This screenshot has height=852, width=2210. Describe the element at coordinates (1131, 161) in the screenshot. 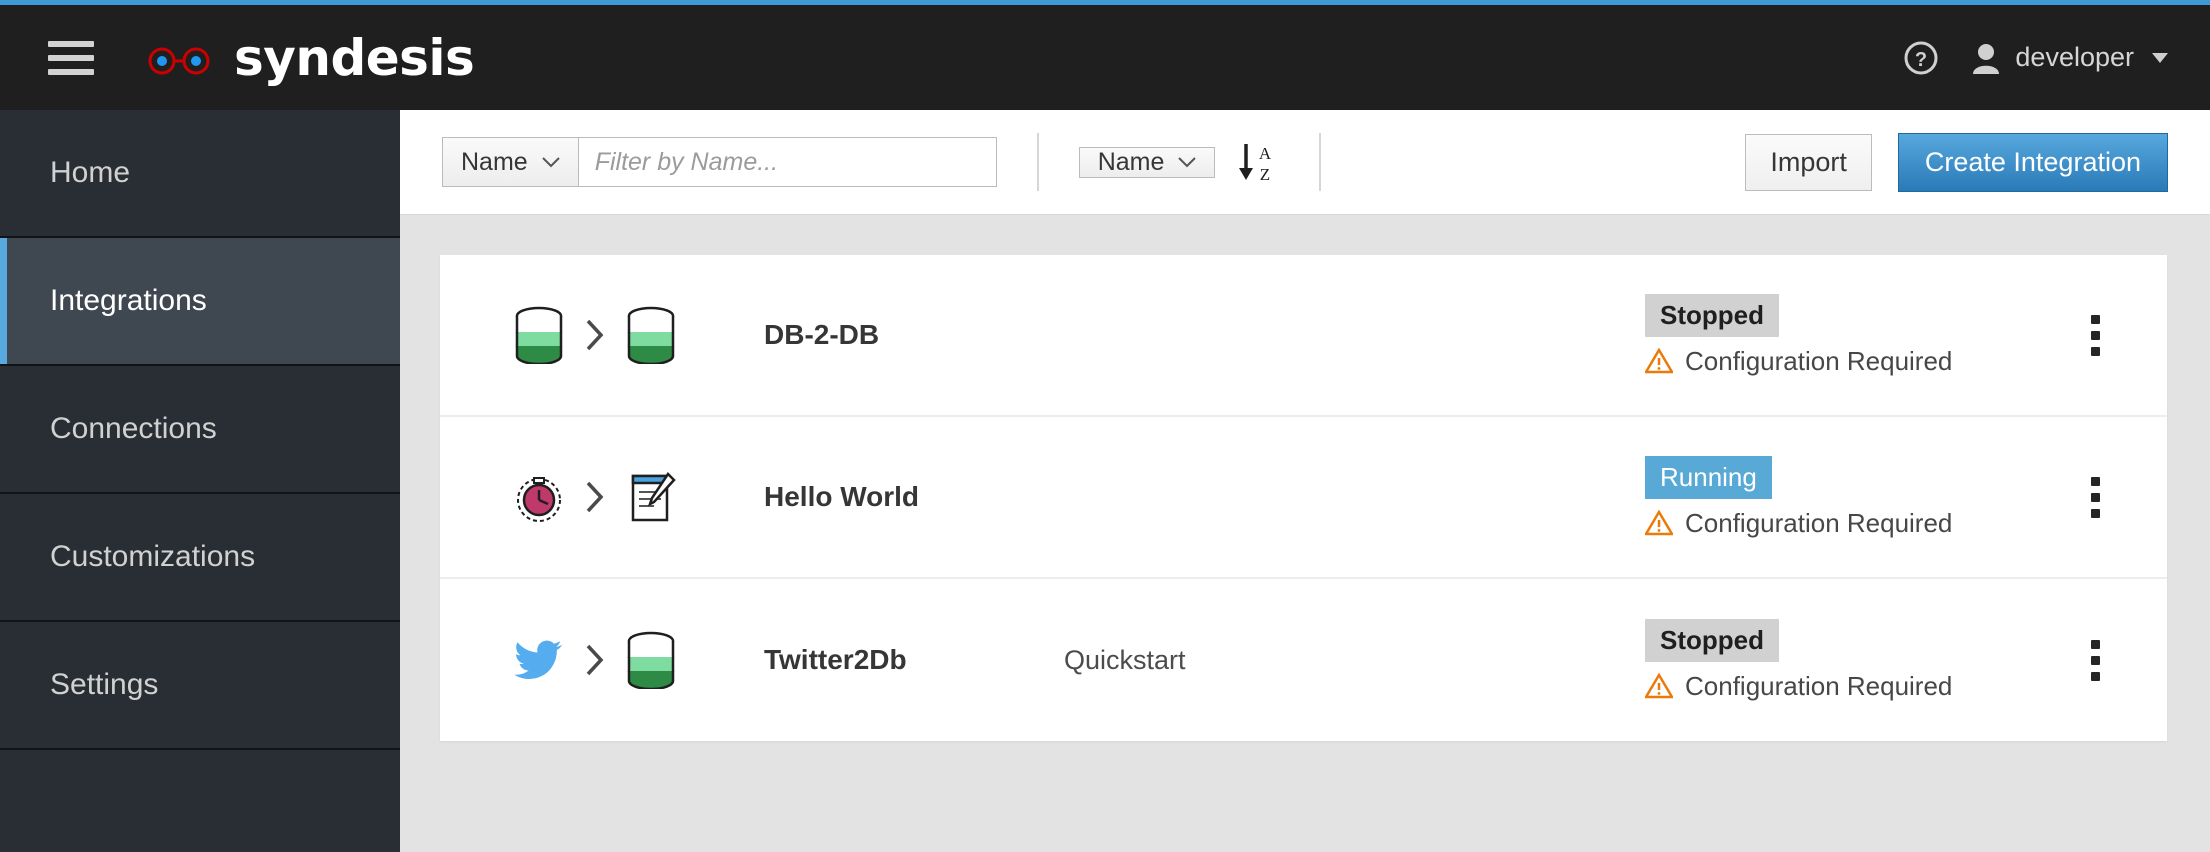

I see `sort-field-label: Name` at that location.